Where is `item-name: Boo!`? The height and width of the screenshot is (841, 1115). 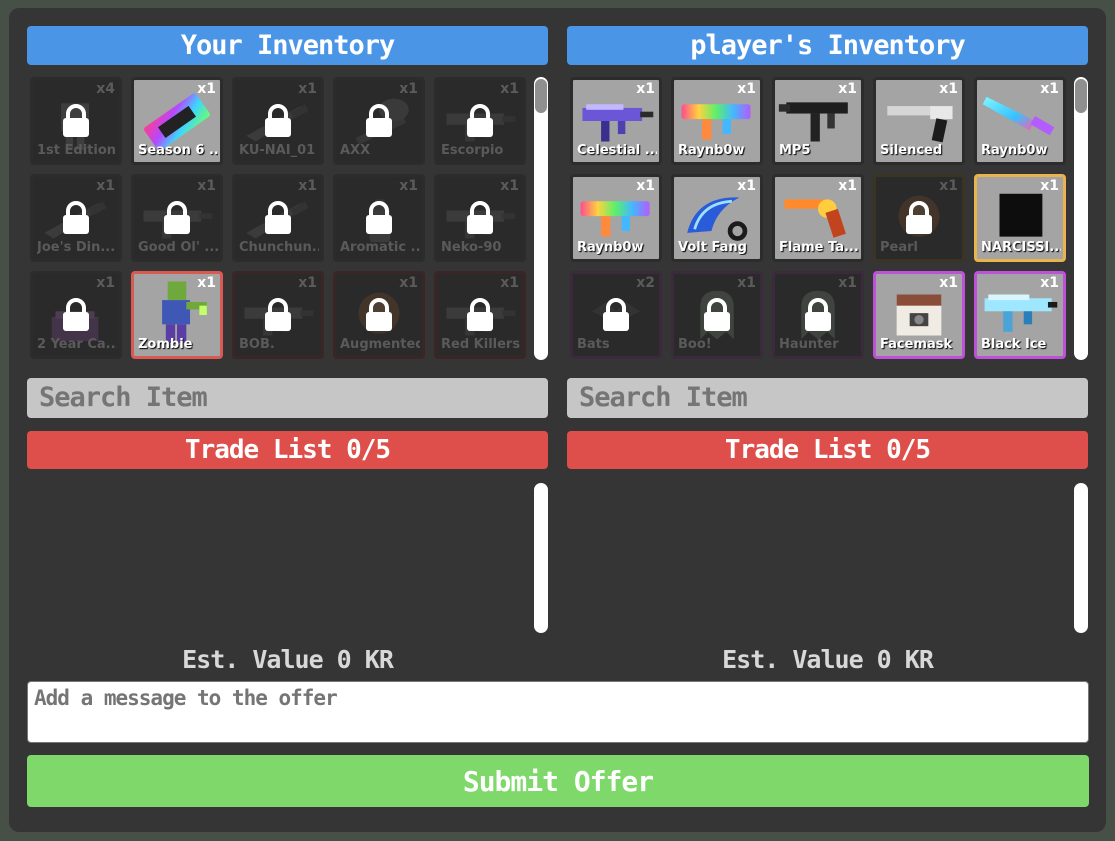 item-name: Boo! is located at coordinates (695, 344).